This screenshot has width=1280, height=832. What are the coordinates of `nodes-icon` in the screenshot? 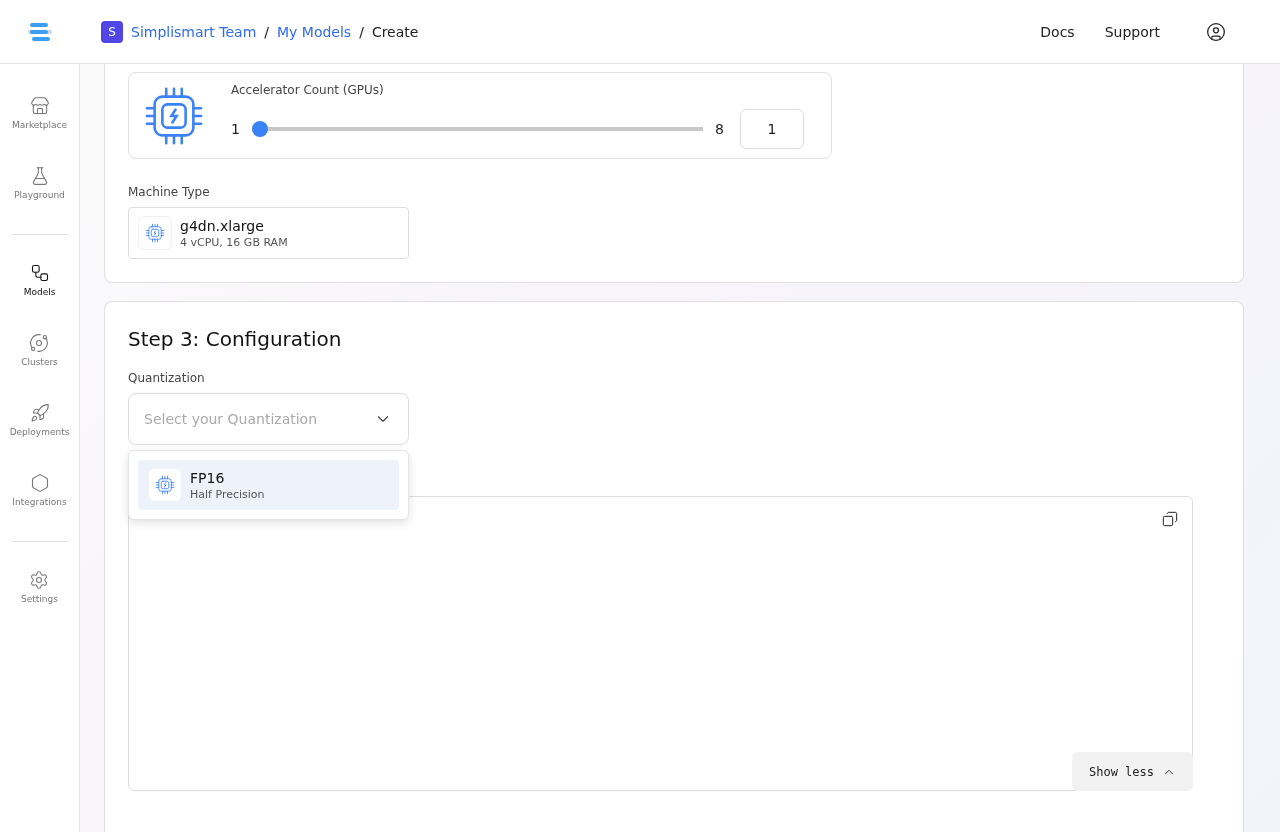 It's located at (39, 273).